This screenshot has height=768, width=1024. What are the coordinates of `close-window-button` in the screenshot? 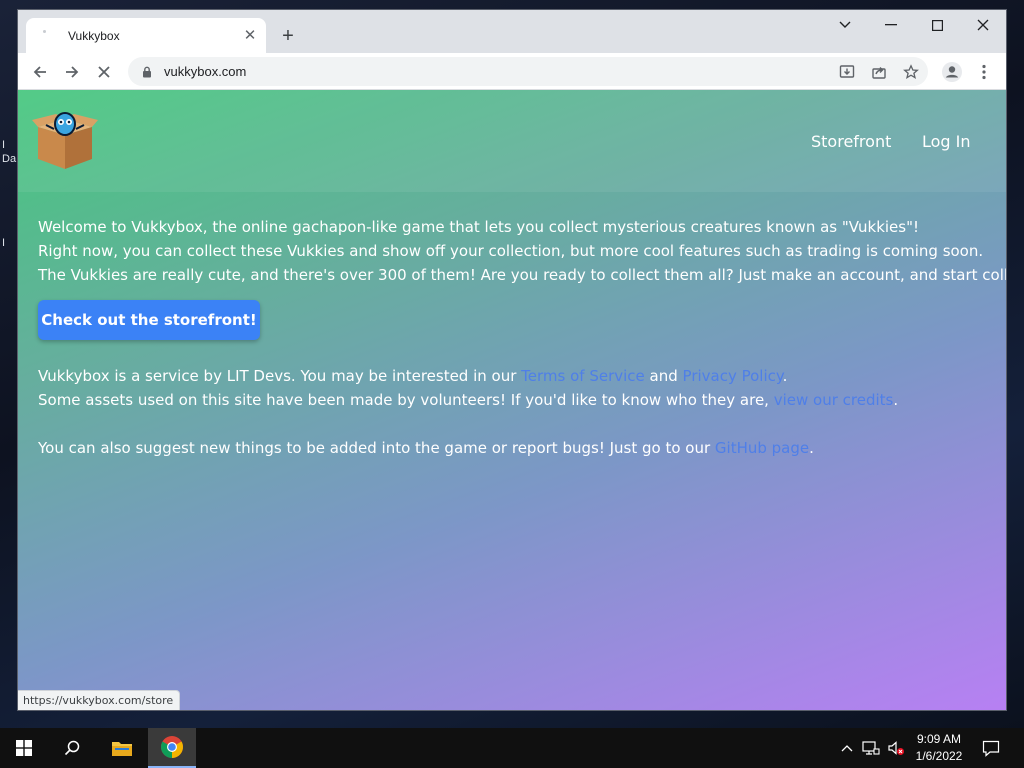 It's located at (983, 25).